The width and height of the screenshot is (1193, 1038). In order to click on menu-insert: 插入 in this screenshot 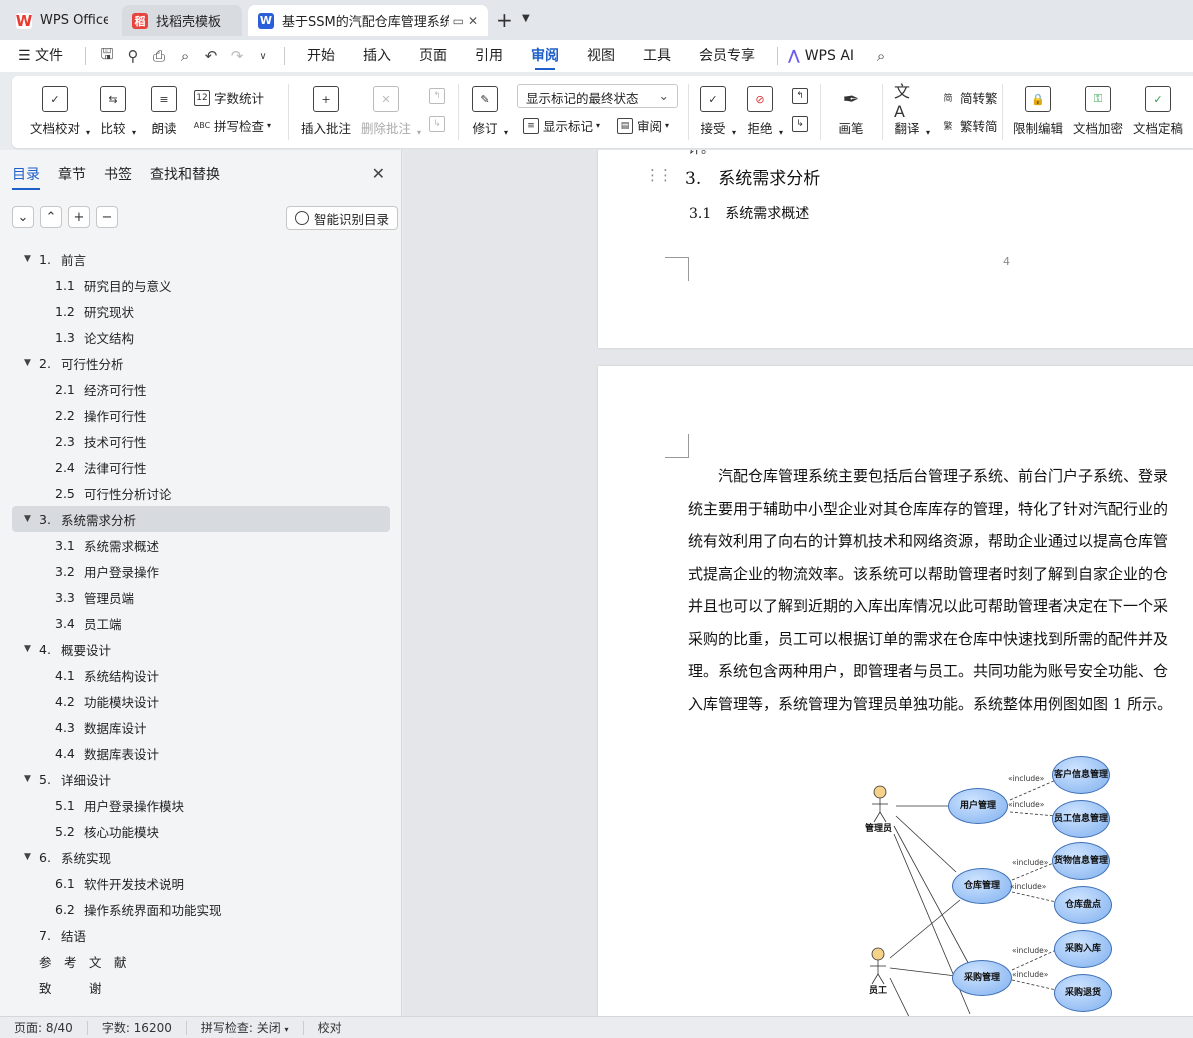, I will do `click(377, 56)`.